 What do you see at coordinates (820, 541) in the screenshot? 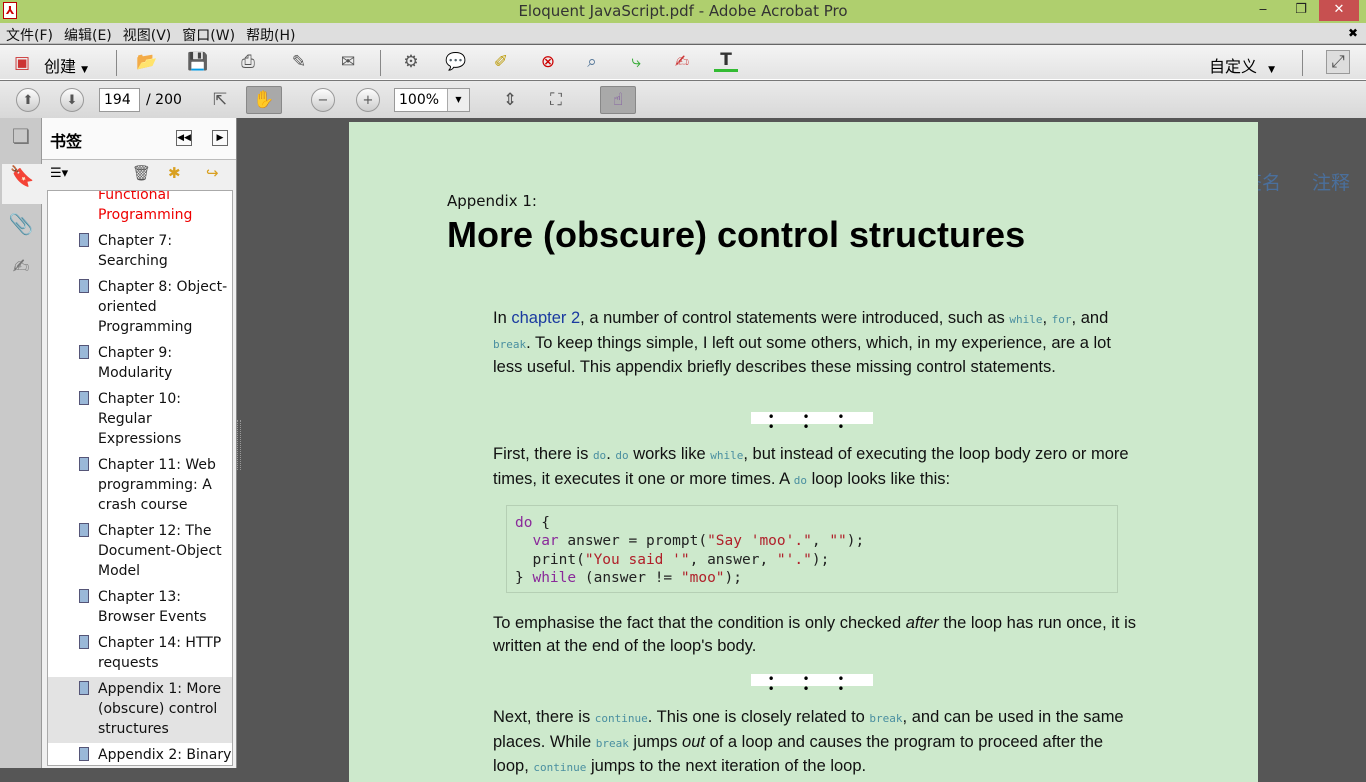
I see `code-token: ,` at bounding box center [820, 541].